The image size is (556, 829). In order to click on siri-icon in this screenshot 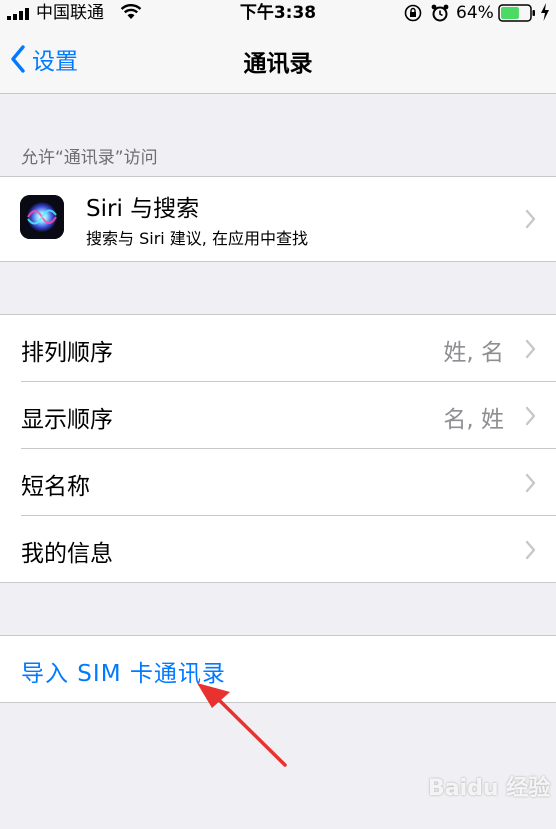, I will do `click(42, 217)`.